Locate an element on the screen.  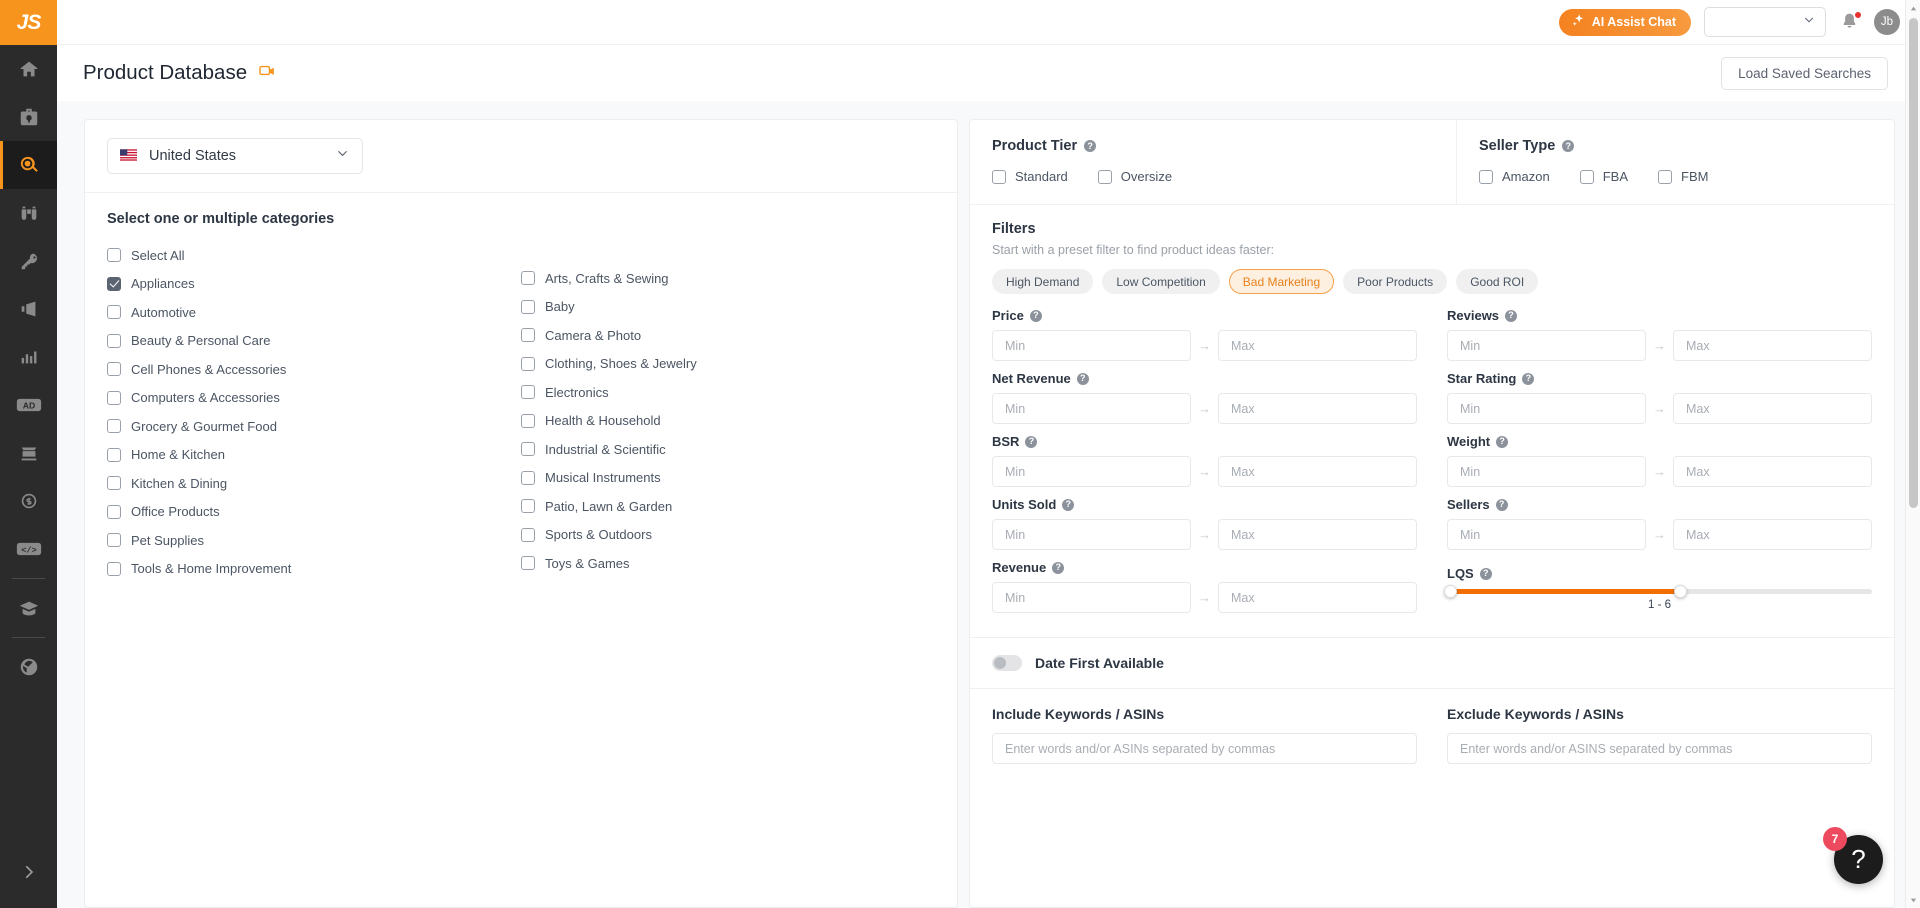
category-item: Appliances is located at coordinates (314, 284).